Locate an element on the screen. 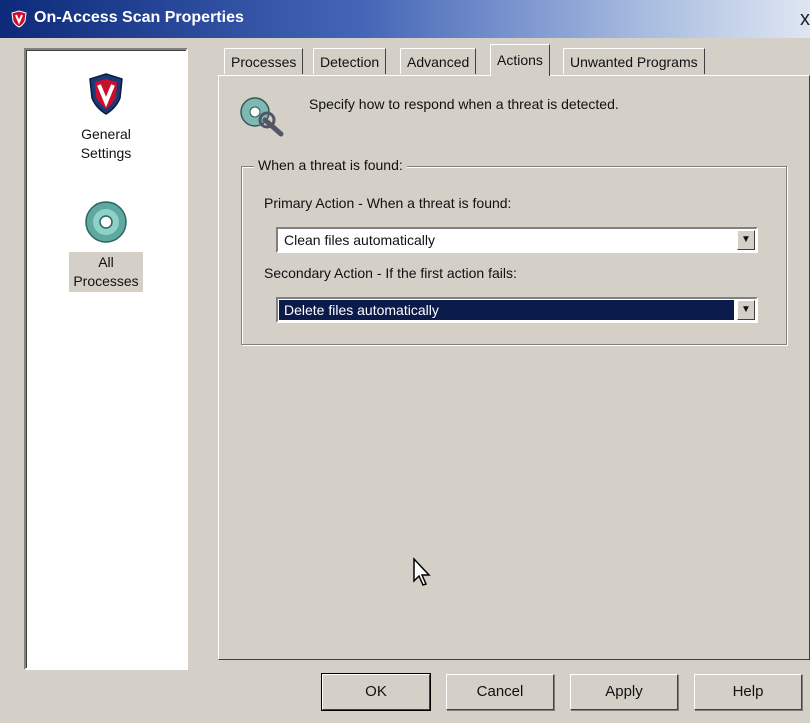  nav-item-label: General Settings is located at coordinates (106, 143).